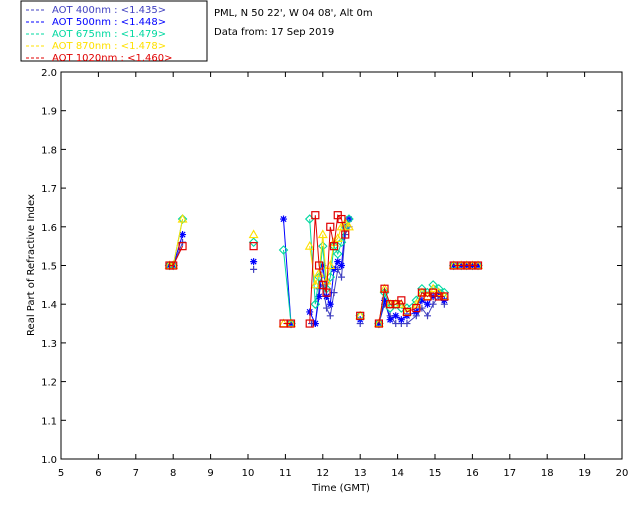 This screenshot has width=640, height=512. Describe the element at coordinates (285, 473) in the screenshot. I see `x-tick-label: 11` at that location.